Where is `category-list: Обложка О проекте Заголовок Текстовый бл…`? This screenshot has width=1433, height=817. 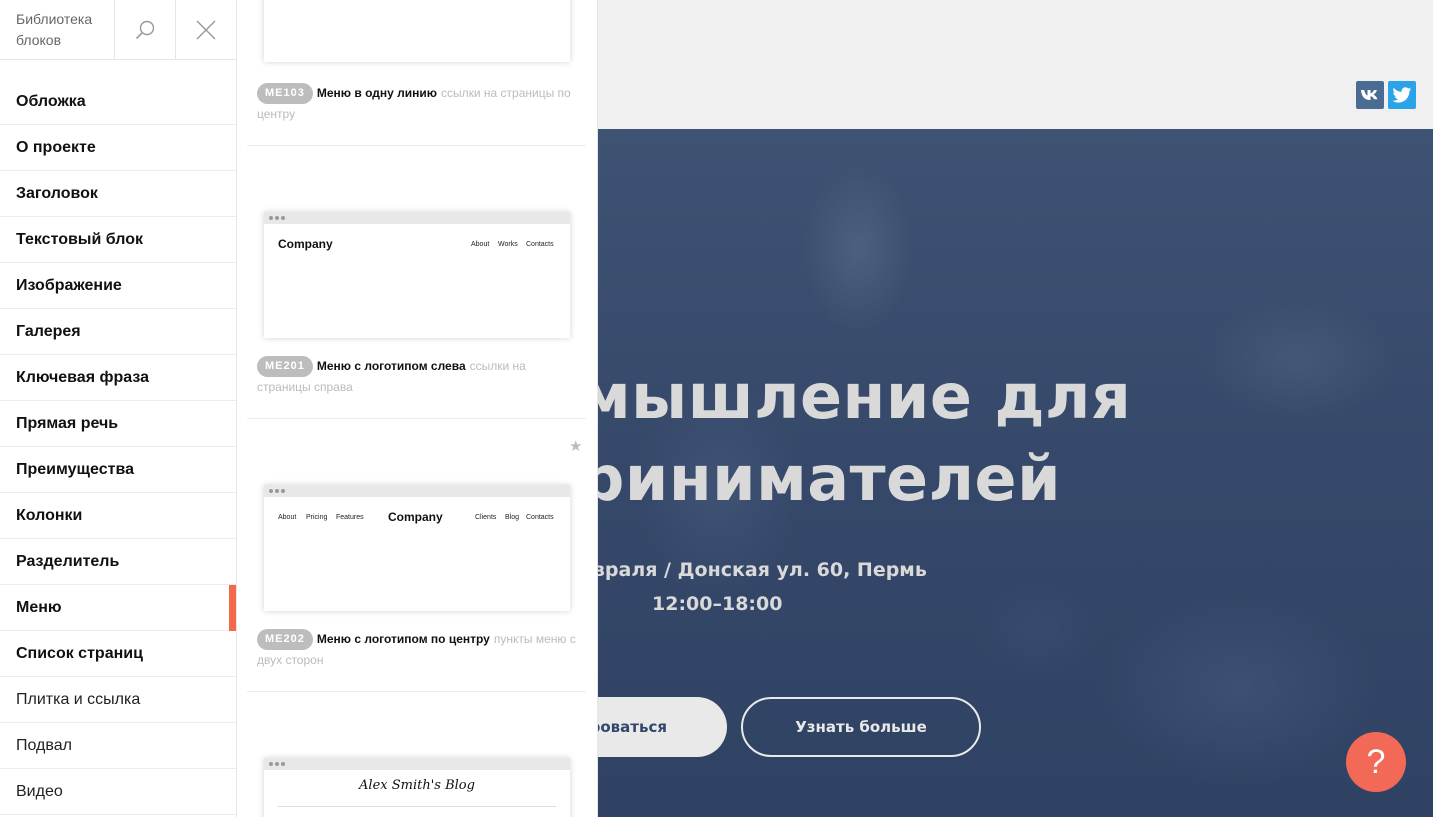
category-list: Обложка О проекте Заголовок Текстовый бл… is located at coordinates (118, 447).